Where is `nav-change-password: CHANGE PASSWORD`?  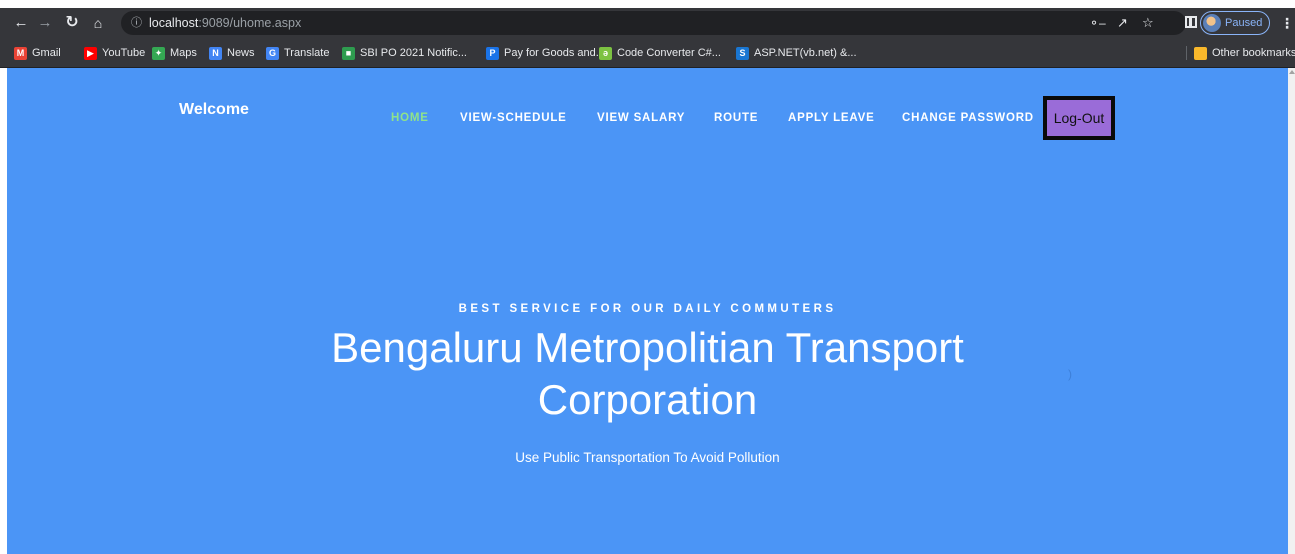 nav-change-password: CHANGE PASSWORD is located at coordinates (968, 118).